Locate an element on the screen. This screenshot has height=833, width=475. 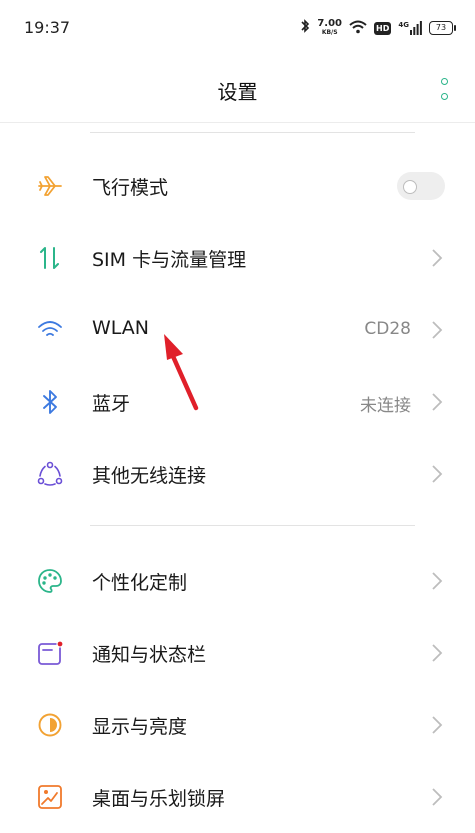
page-title: 设置 is located at coordinates (237, 92).